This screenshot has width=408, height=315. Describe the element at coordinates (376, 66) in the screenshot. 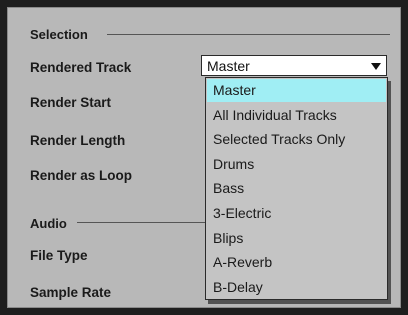

I see `dropdown-arrow-icon` at that location.